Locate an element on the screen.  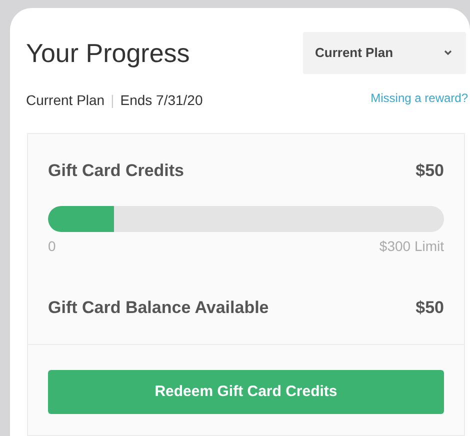
plan-name: Current Plan is located at coordinates (65, 100).